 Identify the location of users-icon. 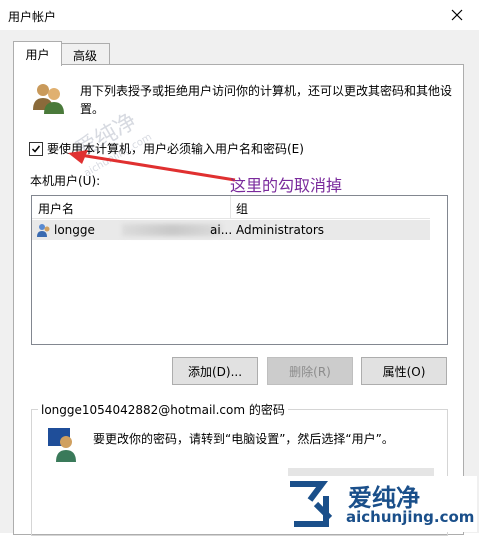
(48, 99).